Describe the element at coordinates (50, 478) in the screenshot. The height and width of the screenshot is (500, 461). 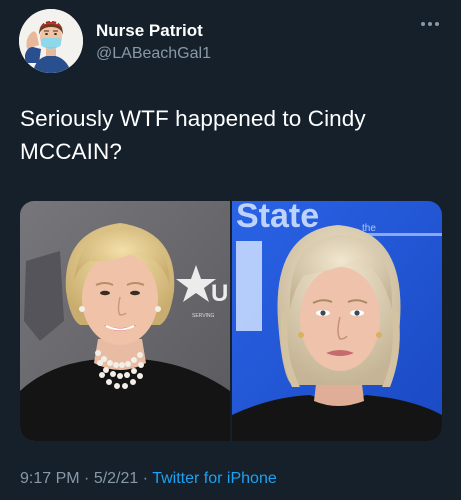
I see `tweet-time: 9:17 PM` at that location.